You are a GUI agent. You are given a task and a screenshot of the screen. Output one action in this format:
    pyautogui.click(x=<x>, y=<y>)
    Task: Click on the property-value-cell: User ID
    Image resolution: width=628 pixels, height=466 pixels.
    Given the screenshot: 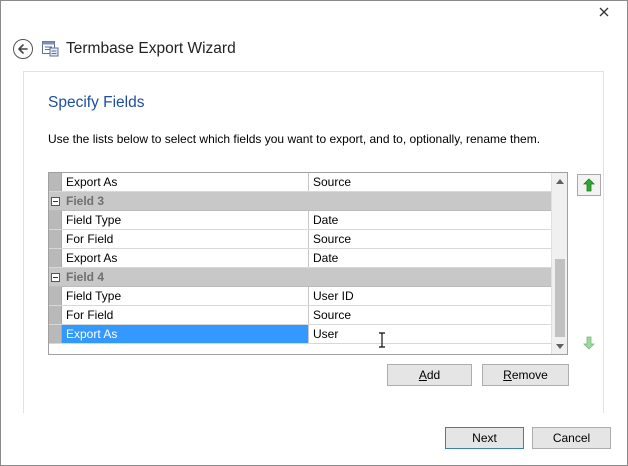 What is the action you would take?
    pyautogui.click(x=430, y=296)
    